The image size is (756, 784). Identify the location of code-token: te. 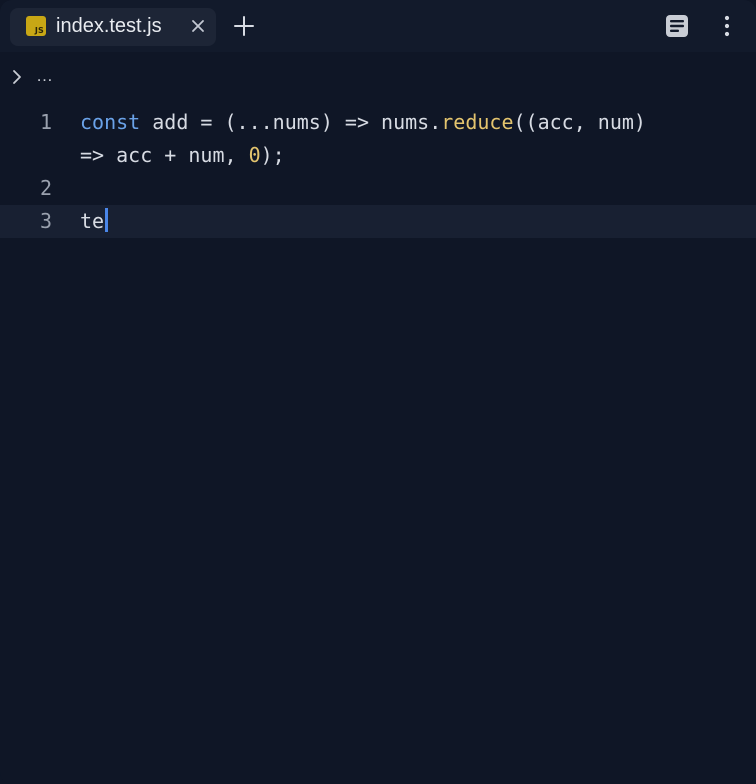
(92, 221).